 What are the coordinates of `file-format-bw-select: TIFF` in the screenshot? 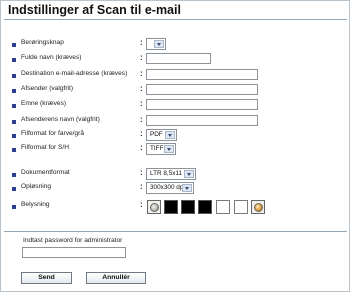 It's located at (161, 149).